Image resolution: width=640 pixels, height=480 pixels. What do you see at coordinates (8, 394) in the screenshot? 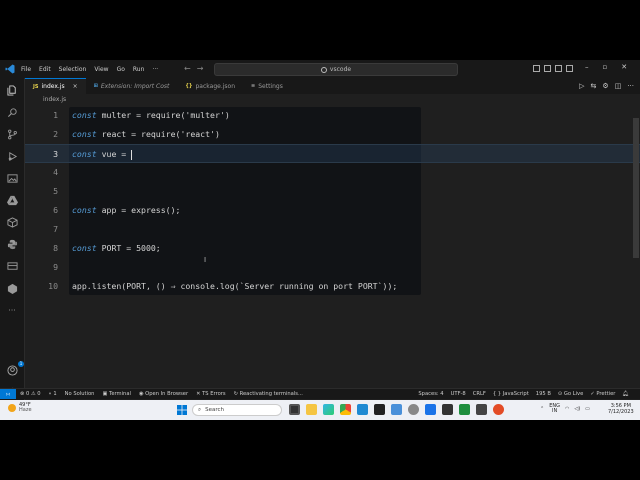
I see `remote-indicator-icon: ›‹` at bounding box center [8, 394].